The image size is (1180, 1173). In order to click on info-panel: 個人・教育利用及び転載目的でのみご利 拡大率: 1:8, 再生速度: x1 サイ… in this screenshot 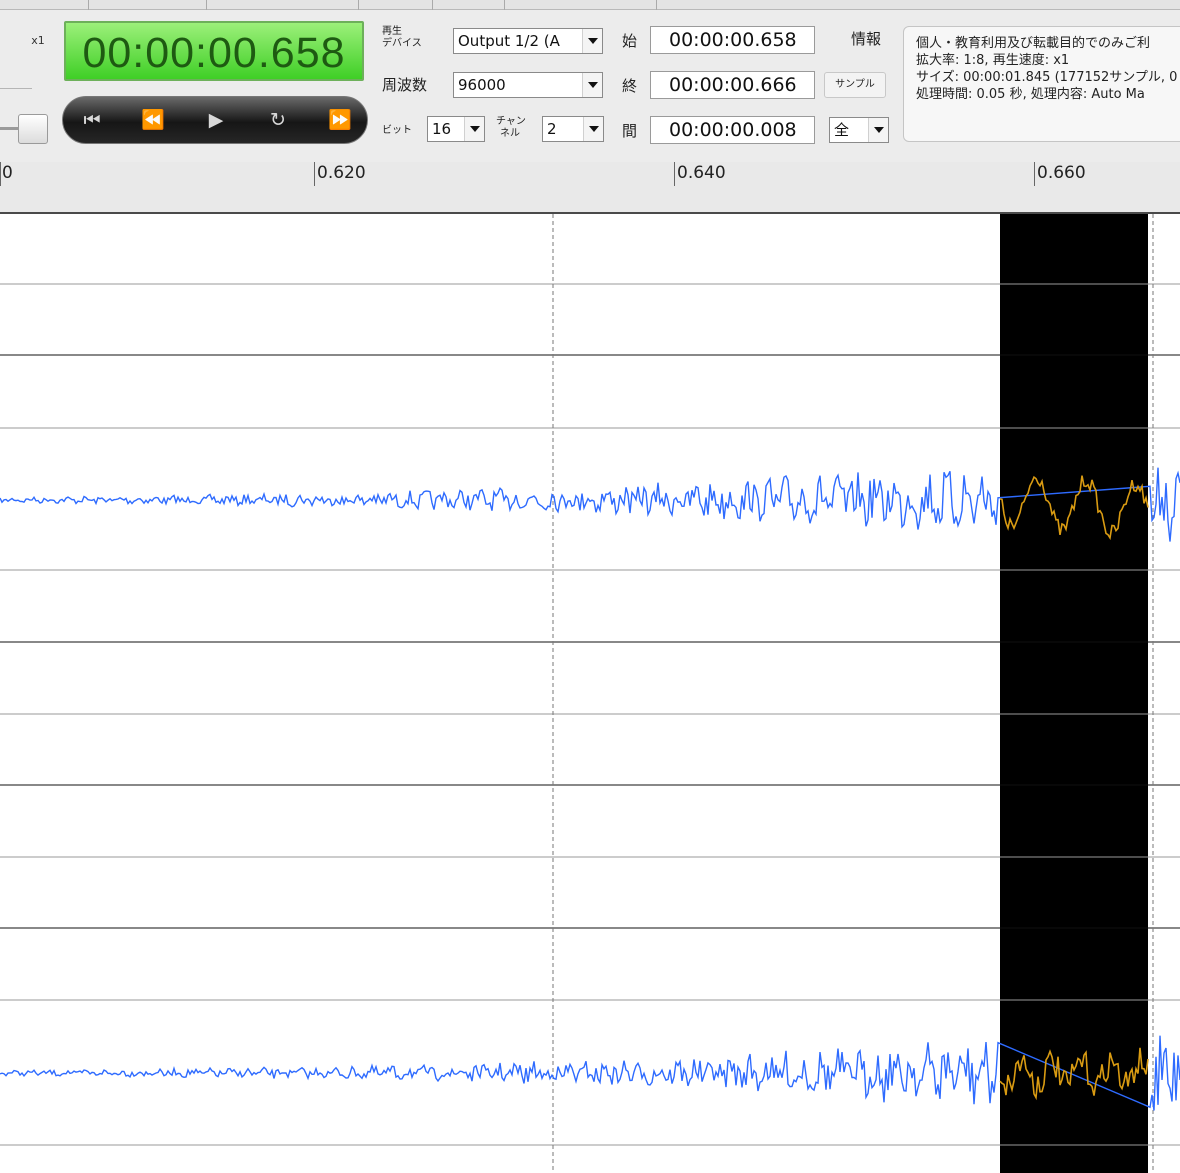, I will do `click(1041, 84)`.